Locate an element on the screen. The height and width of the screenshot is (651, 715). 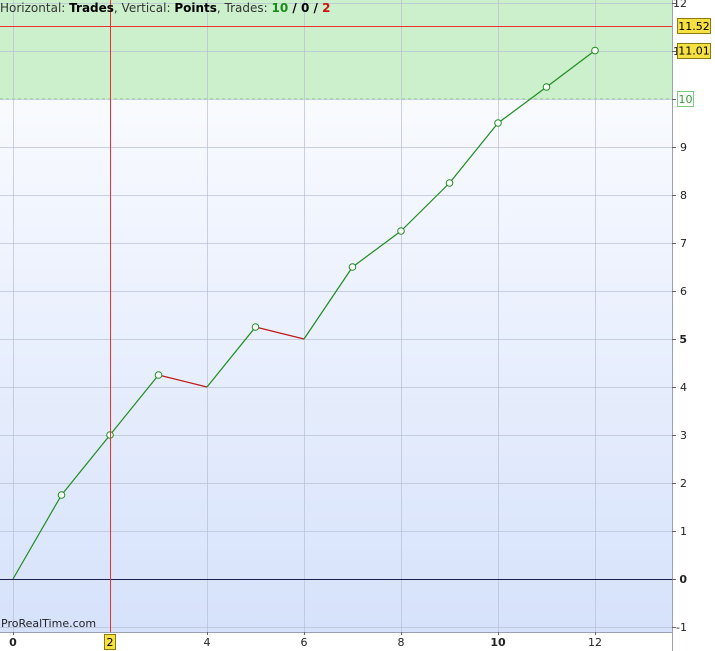
trades-losing-count: 2 is located at coordinates (326, 8).